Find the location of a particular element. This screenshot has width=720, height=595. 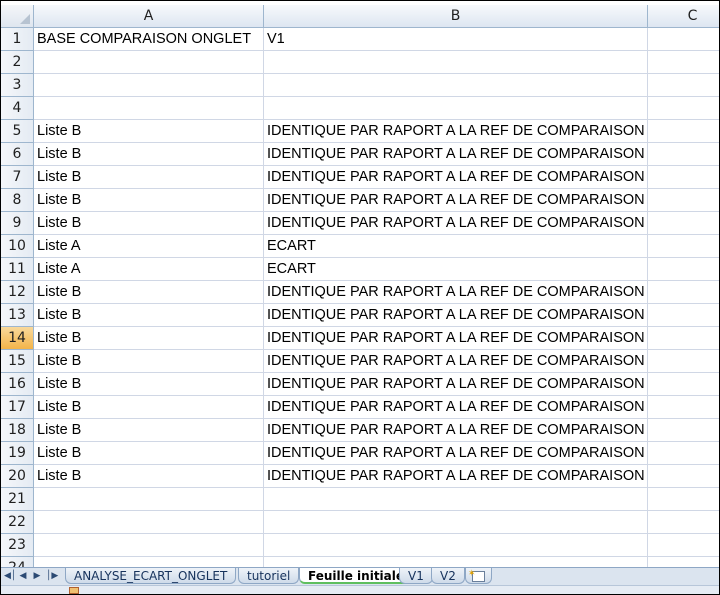

row-header-7: 7 is located at coordinates (17, 177).